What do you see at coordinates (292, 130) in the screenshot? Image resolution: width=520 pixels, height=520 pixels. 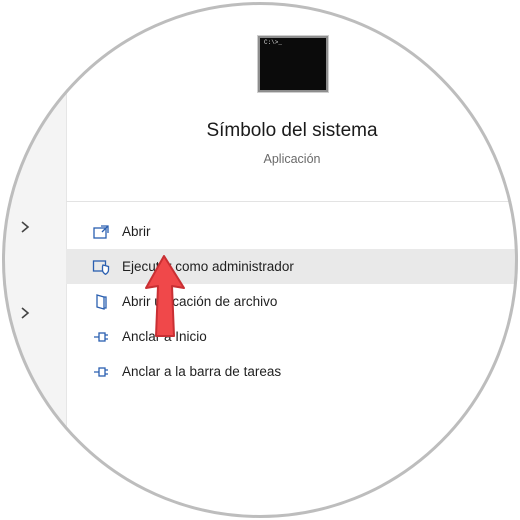 I see `app-title: Símbolo del sistema` at bounding box center [292, 130].